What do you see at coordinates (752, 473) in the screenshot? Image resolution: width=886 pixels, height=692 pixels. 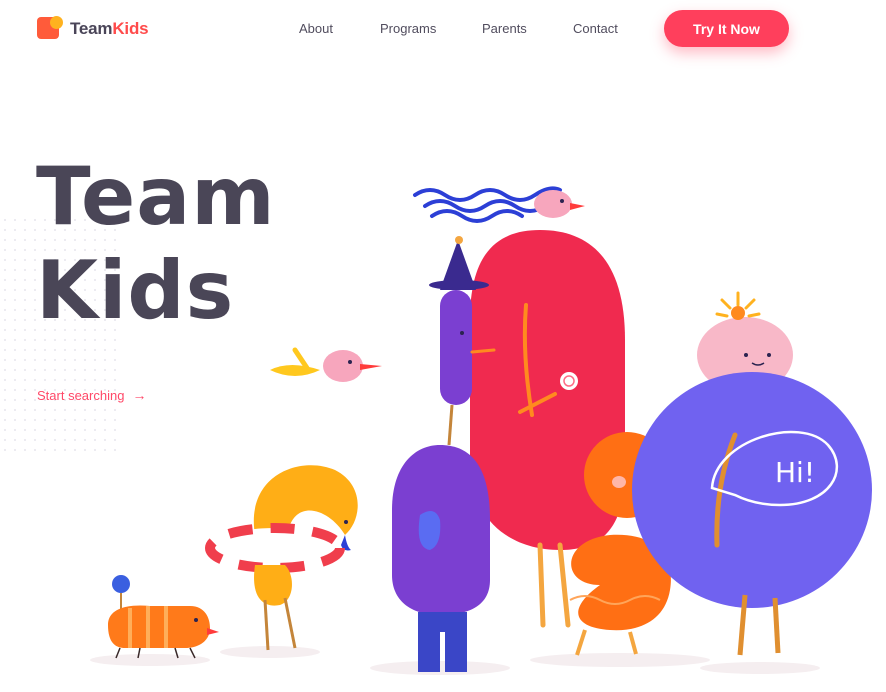 I see `blue-round-character: Hi!` at bounding box center [752, 473].